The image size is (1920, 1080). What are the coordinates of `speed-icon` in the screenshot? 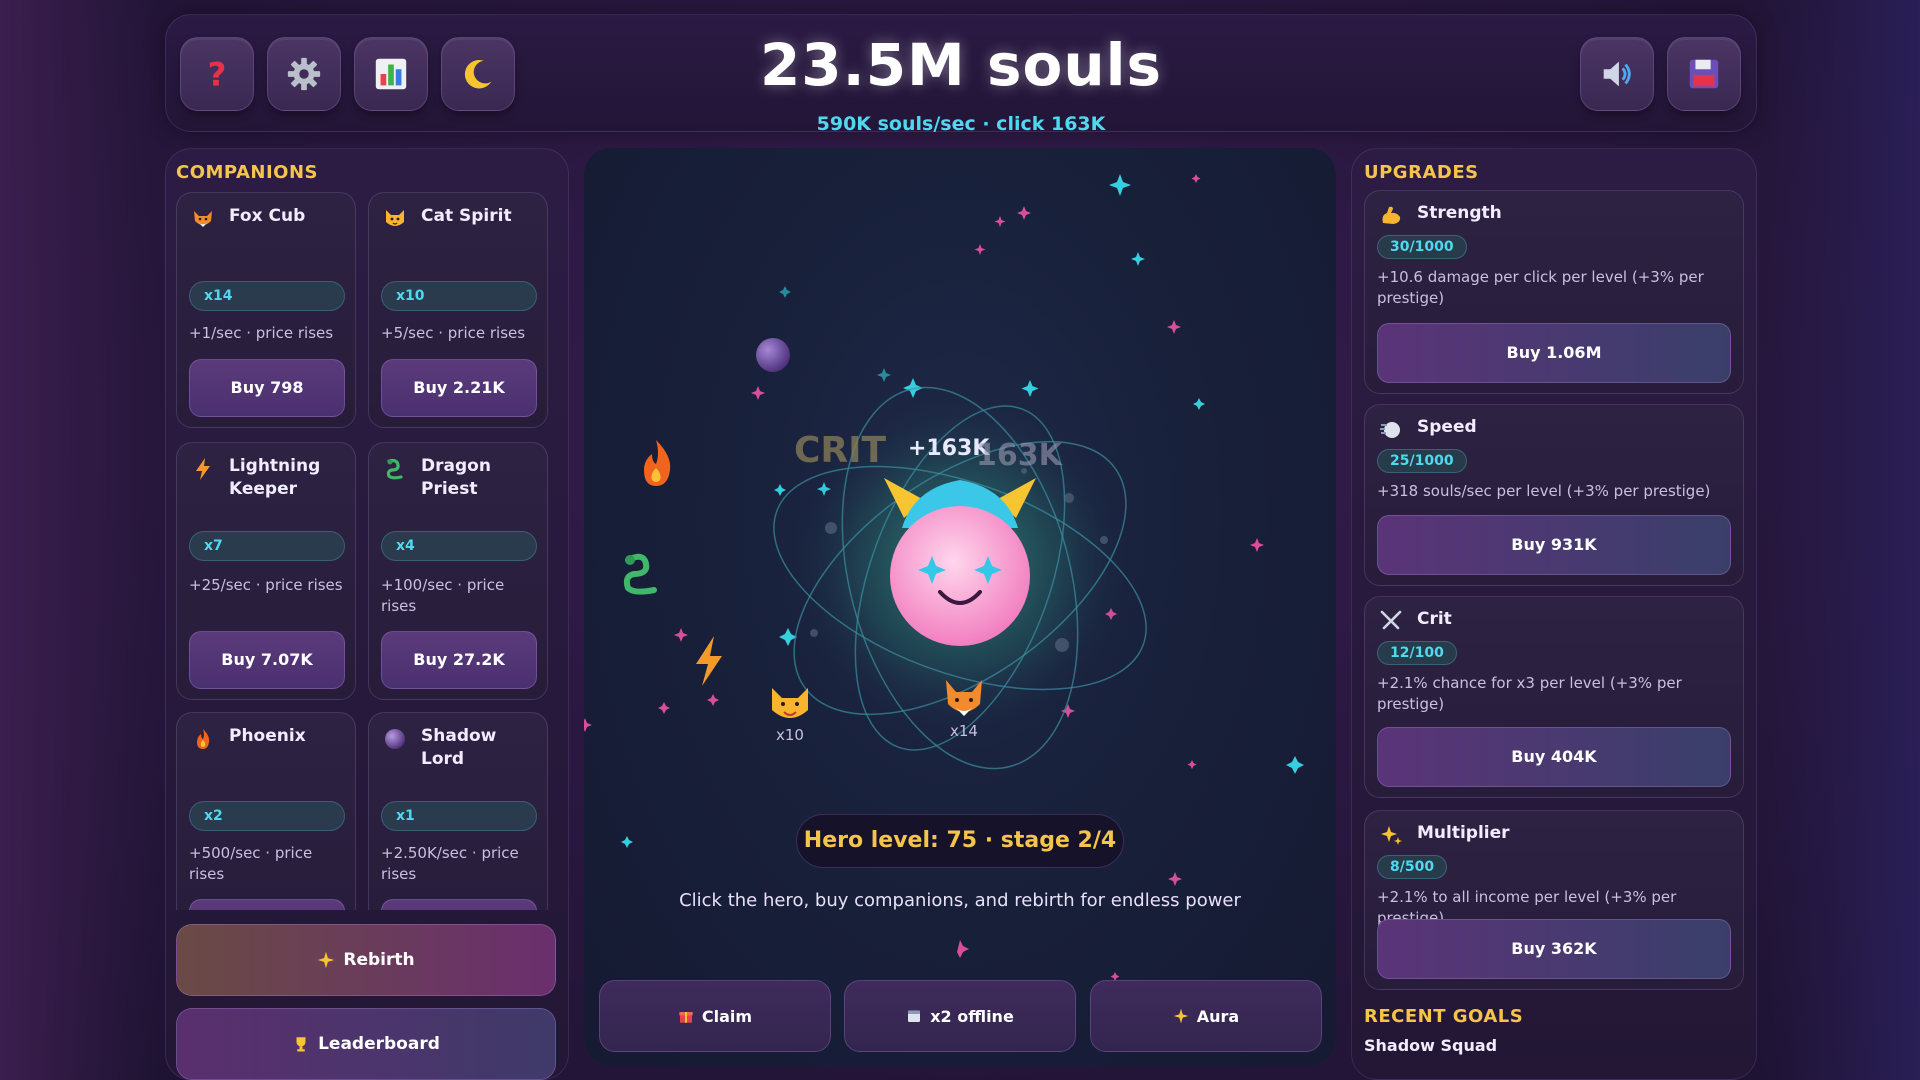 It's located at (1390, 430).